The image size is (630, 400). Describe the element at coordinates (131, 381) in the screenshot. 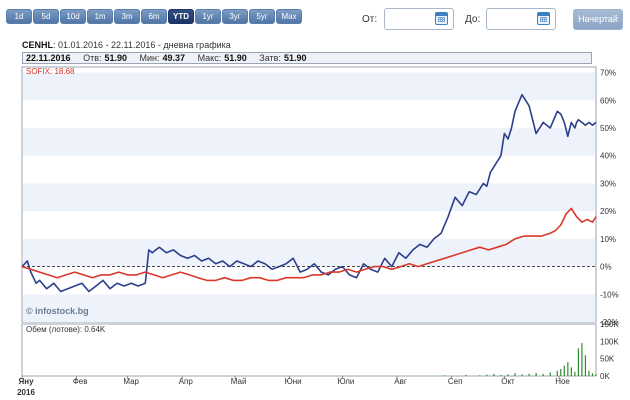

I see `x-tick-label: Мар` at that location.